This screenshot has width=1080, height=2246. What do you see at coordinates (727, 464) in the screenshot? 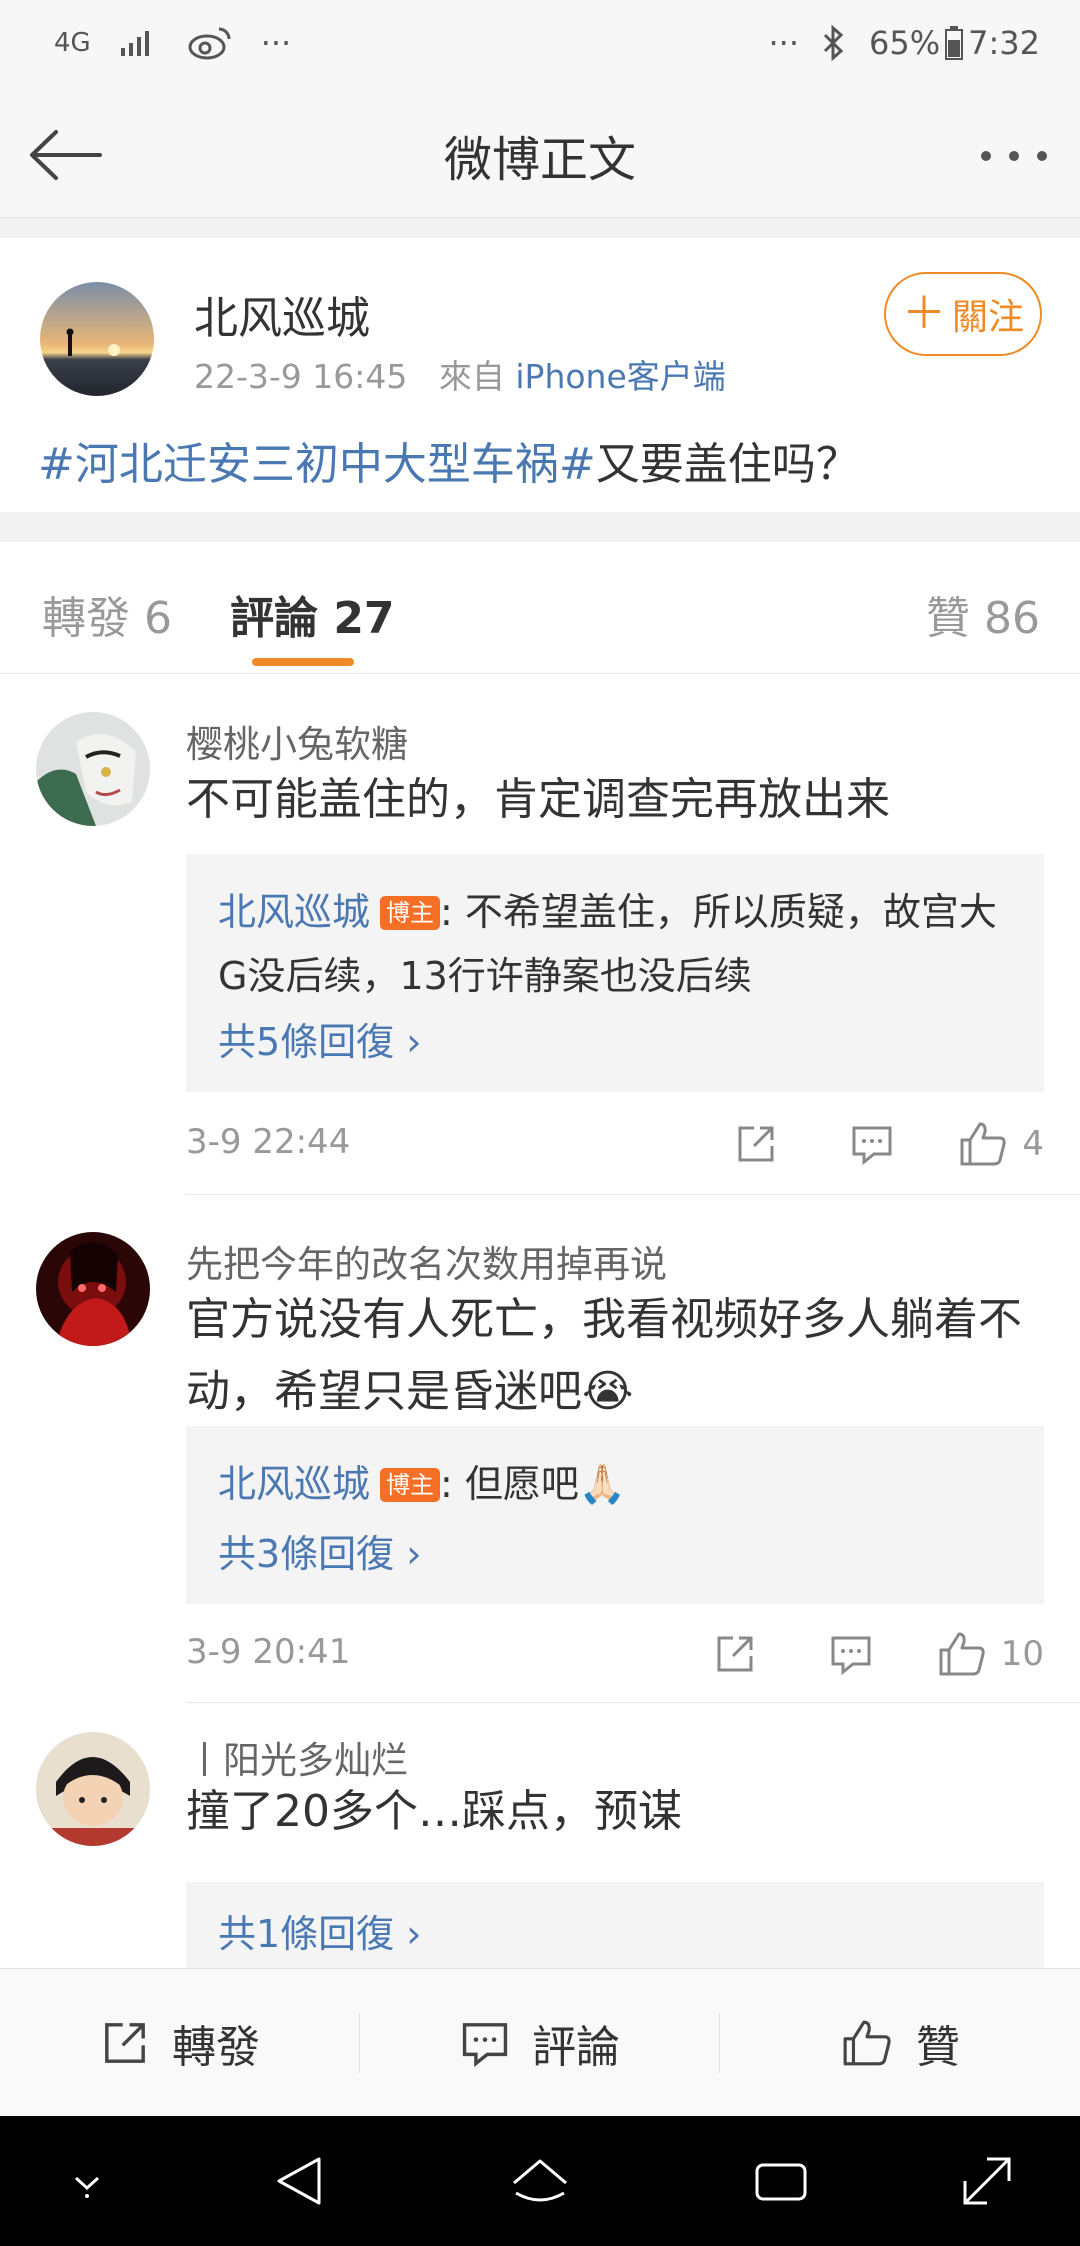
I see `post-text: 又要盖住吗？` at bounding box center [727, 464].